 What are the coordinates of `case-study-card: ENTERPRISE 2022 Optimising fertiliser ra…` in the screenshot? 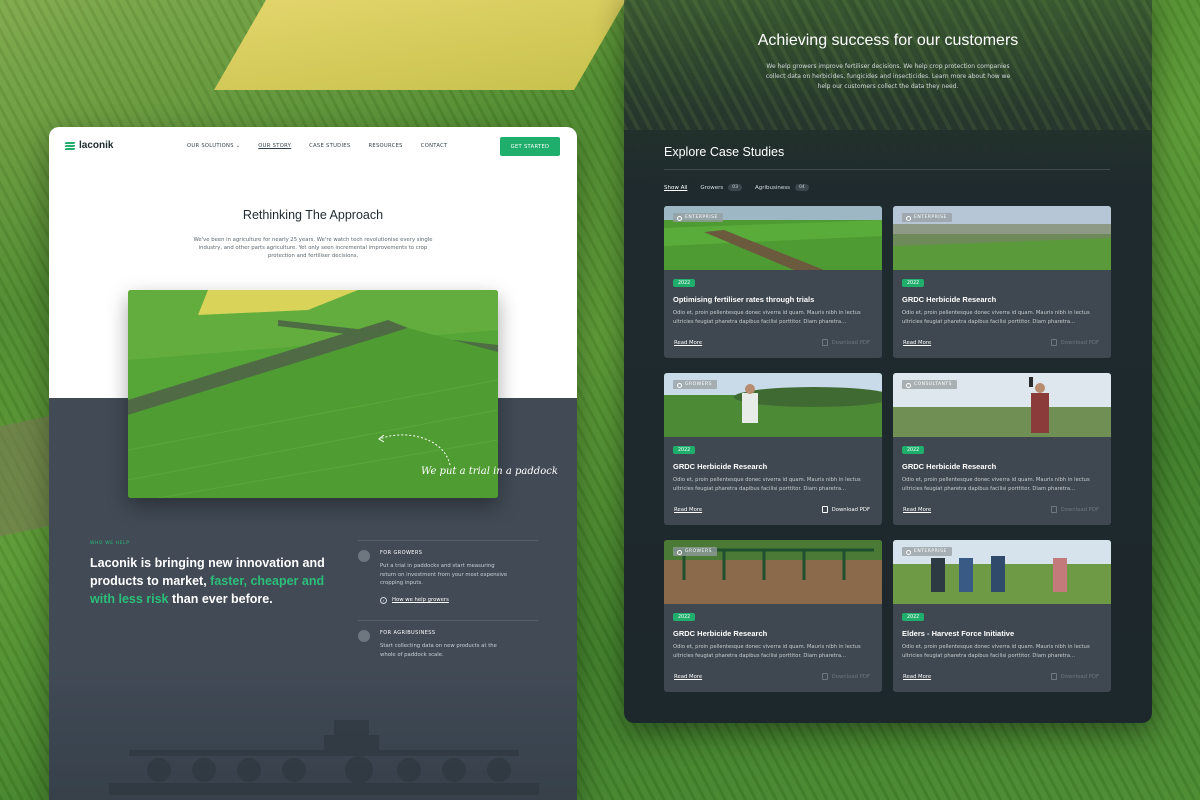 It's located at (773, 282).